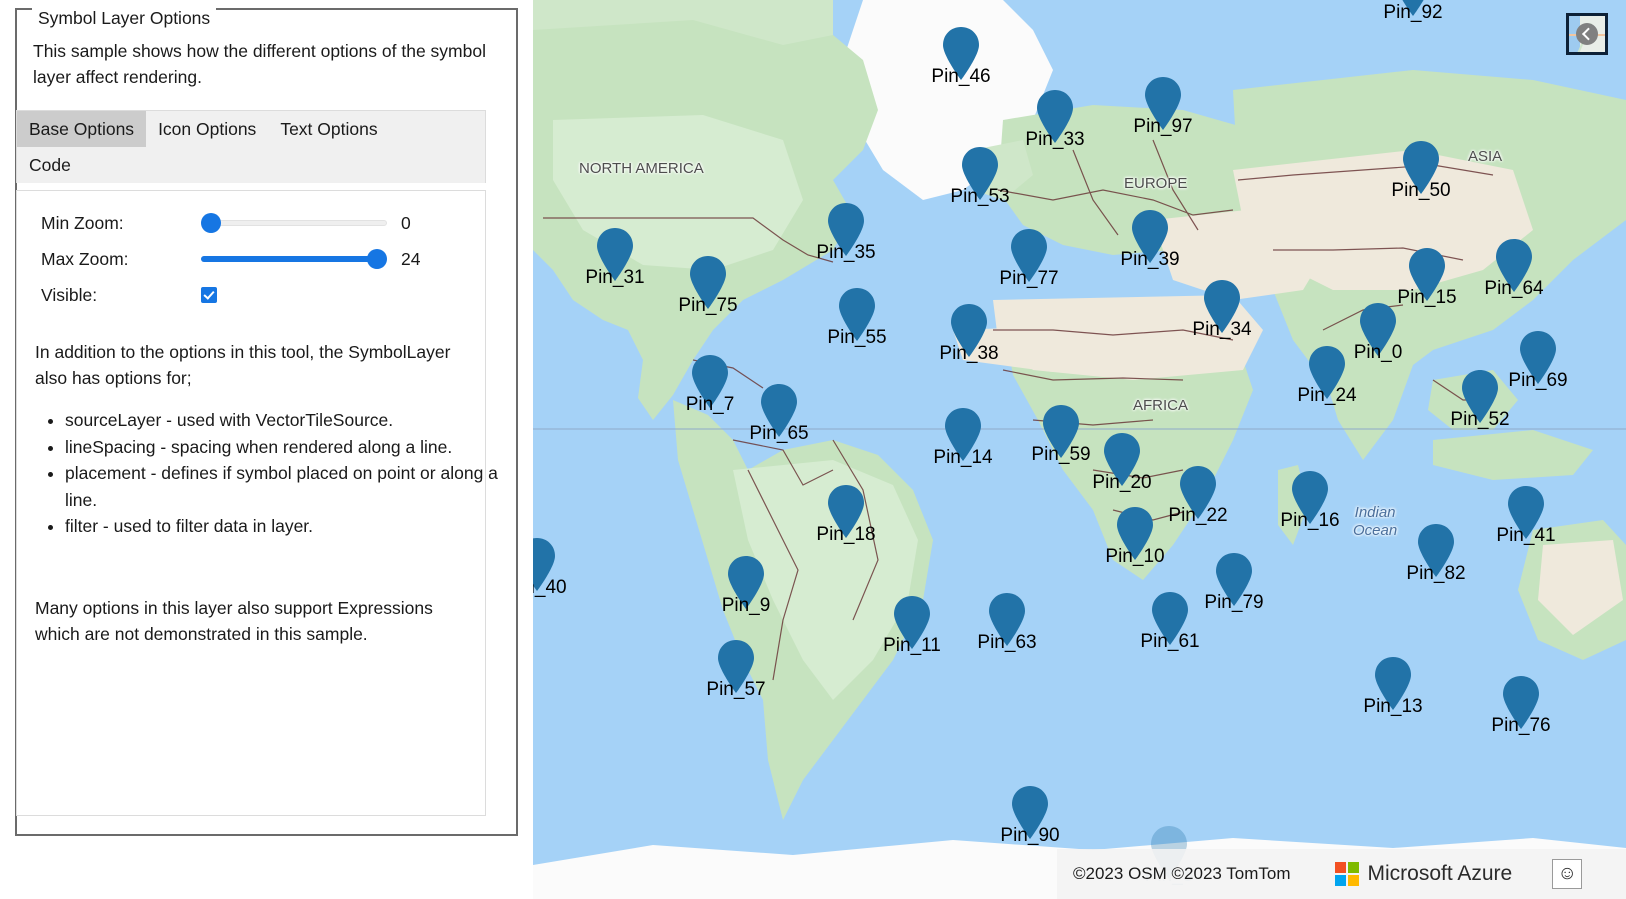 This screenshot has width=1626, height=899. I want to click on min-zoom-row: Min Zoom: 0, so click(251, 223).